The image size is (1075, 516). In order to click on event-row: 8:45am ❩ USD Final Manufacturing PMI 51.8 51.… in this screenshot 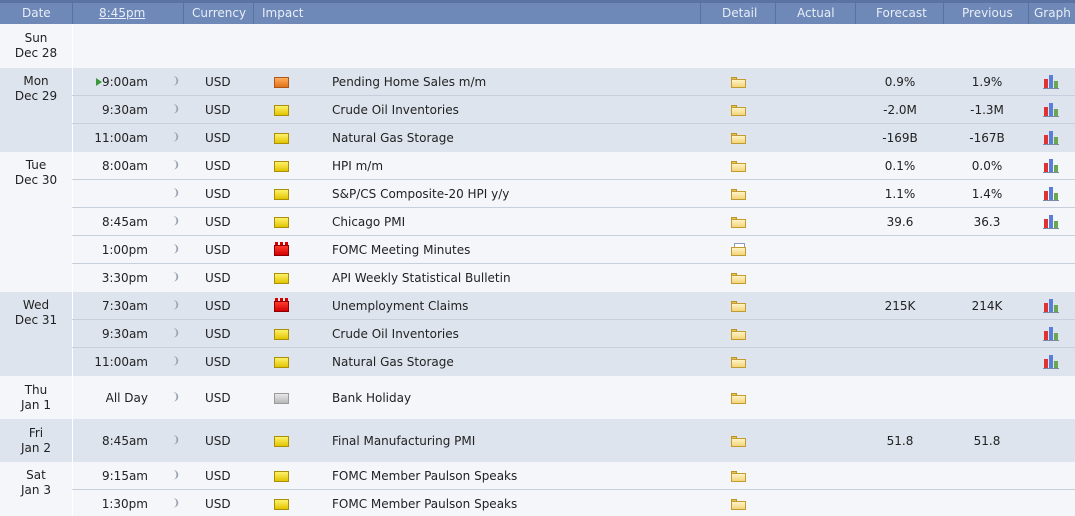, I will do `click(537, 440)`.